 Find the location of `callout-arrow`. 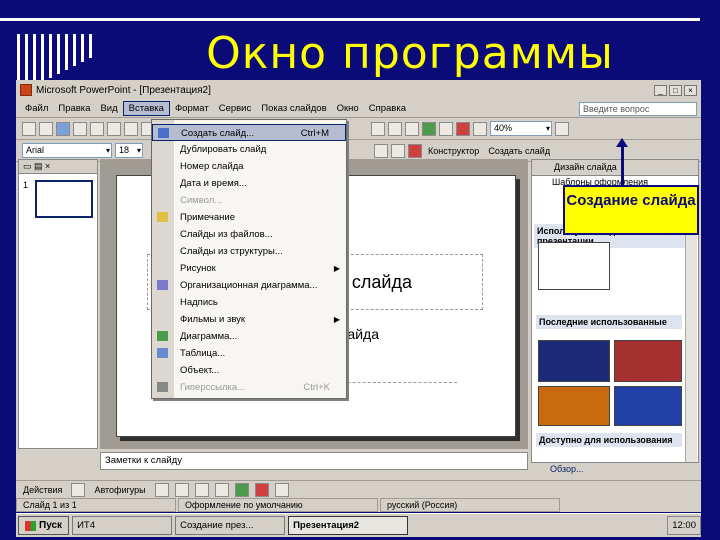

callout-arrow is located at coordinates (622, 165).